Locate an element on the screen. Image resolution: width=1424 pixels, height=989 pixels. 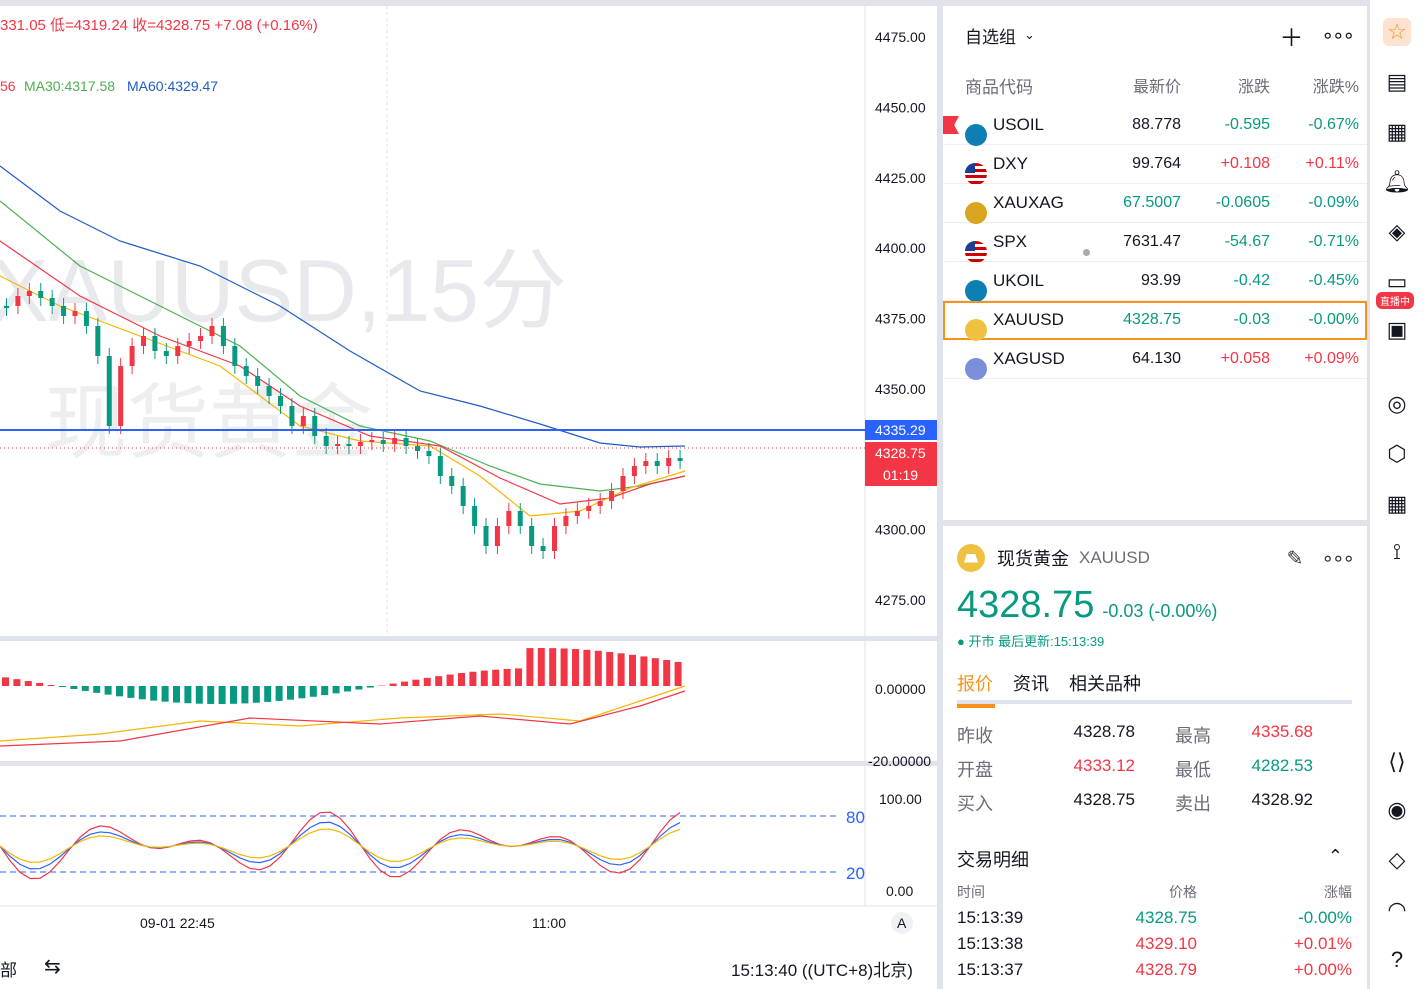
target-icon: ◎ is located at coordinates (1397, 404).